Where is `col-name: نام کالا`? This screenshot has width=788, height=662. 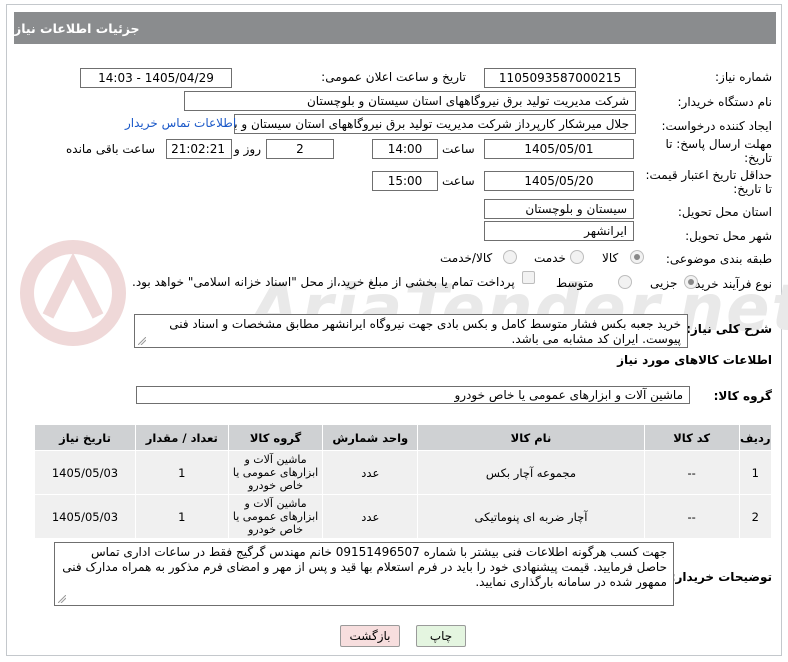
col-name: نام کالا is located at coordinates (531, 437).